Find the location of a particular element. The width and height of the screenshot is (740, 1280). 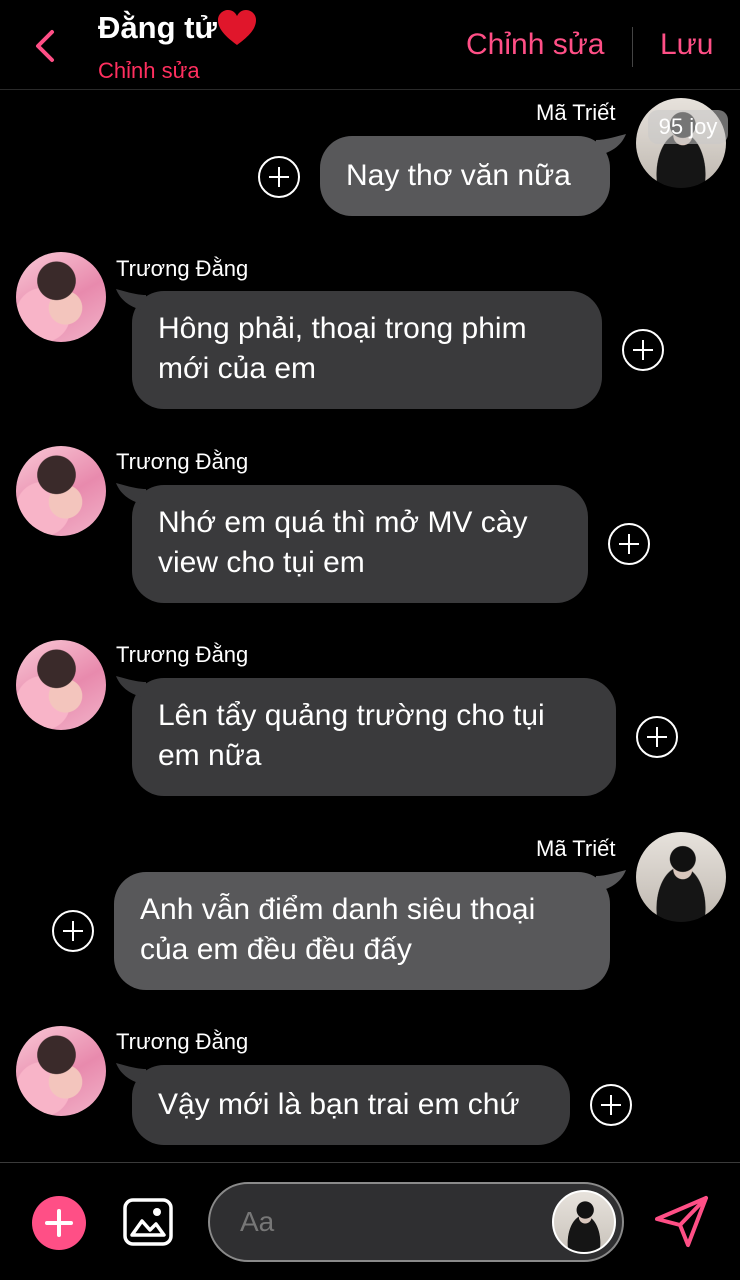

save-button: Lưu is located at coordinates (686, 45).